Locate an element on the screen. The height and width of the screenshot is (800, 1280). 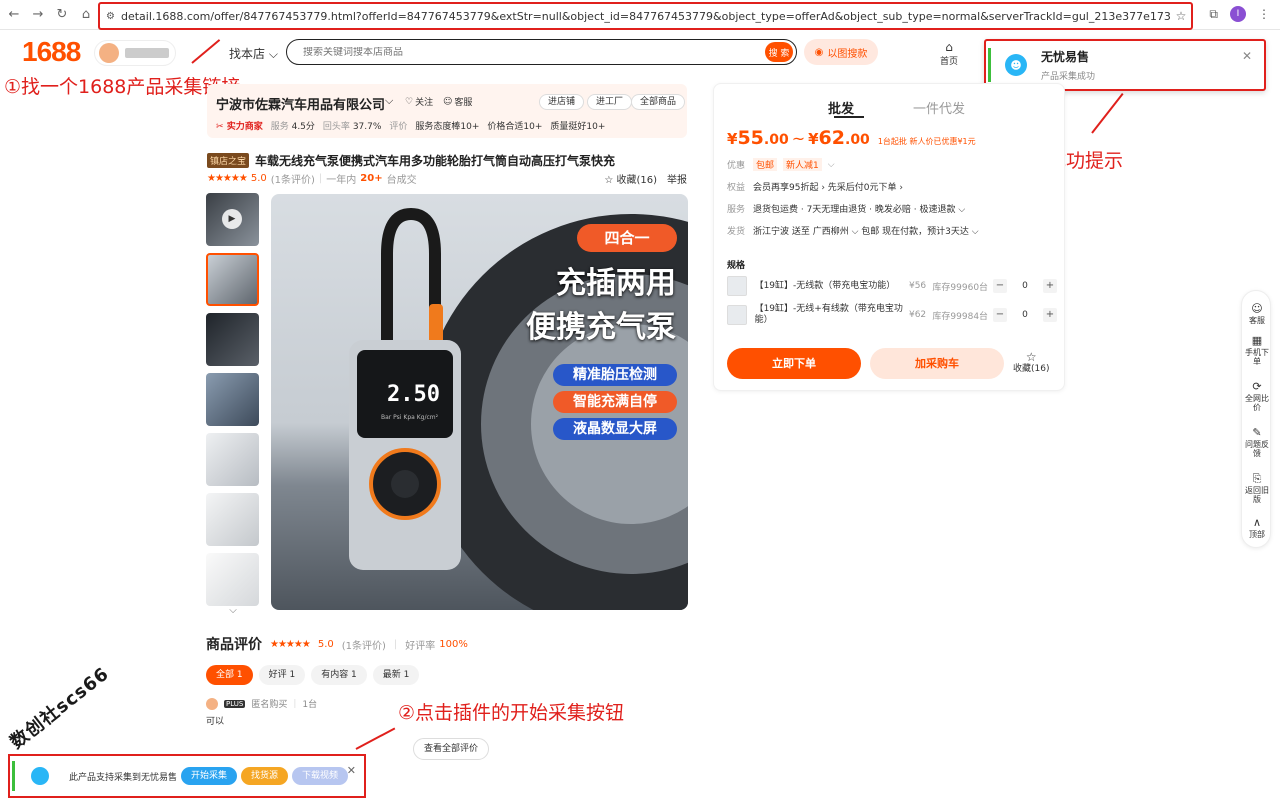
site-logo: 1688 is located at coordinates (51, 52).